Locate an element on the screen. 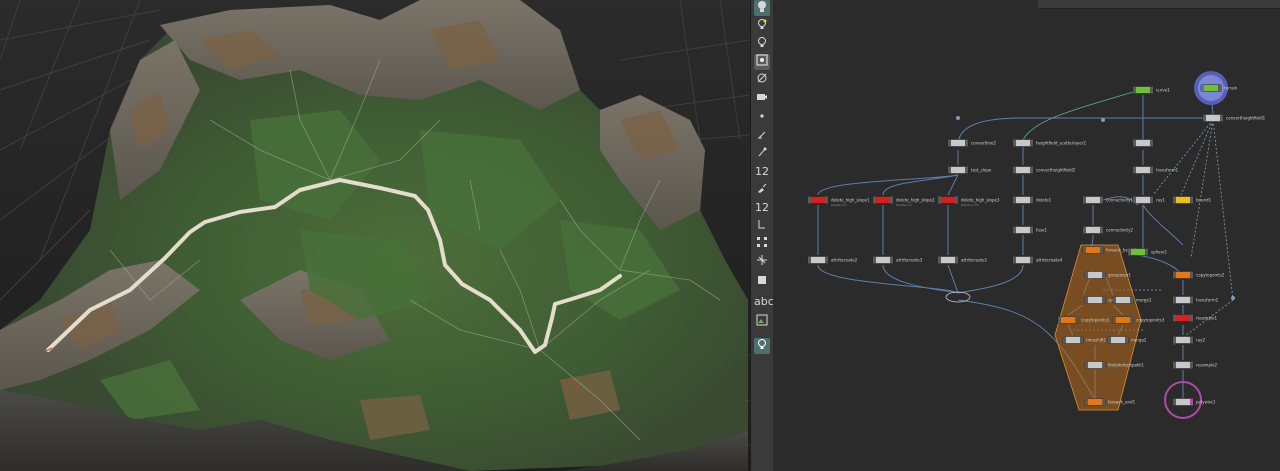 The width and height of the screenshot is (1280, 471). network-node: delete1 is located at coordinates (1032, 200).